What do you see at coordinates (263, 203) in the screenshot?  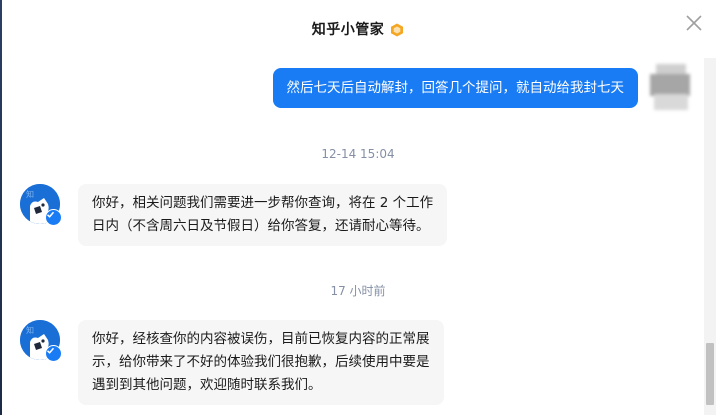 I see `message-text: 你好，相关问题我们需要进一步帮你查询，将在 2 个工作` at bounding box center [263, 203].